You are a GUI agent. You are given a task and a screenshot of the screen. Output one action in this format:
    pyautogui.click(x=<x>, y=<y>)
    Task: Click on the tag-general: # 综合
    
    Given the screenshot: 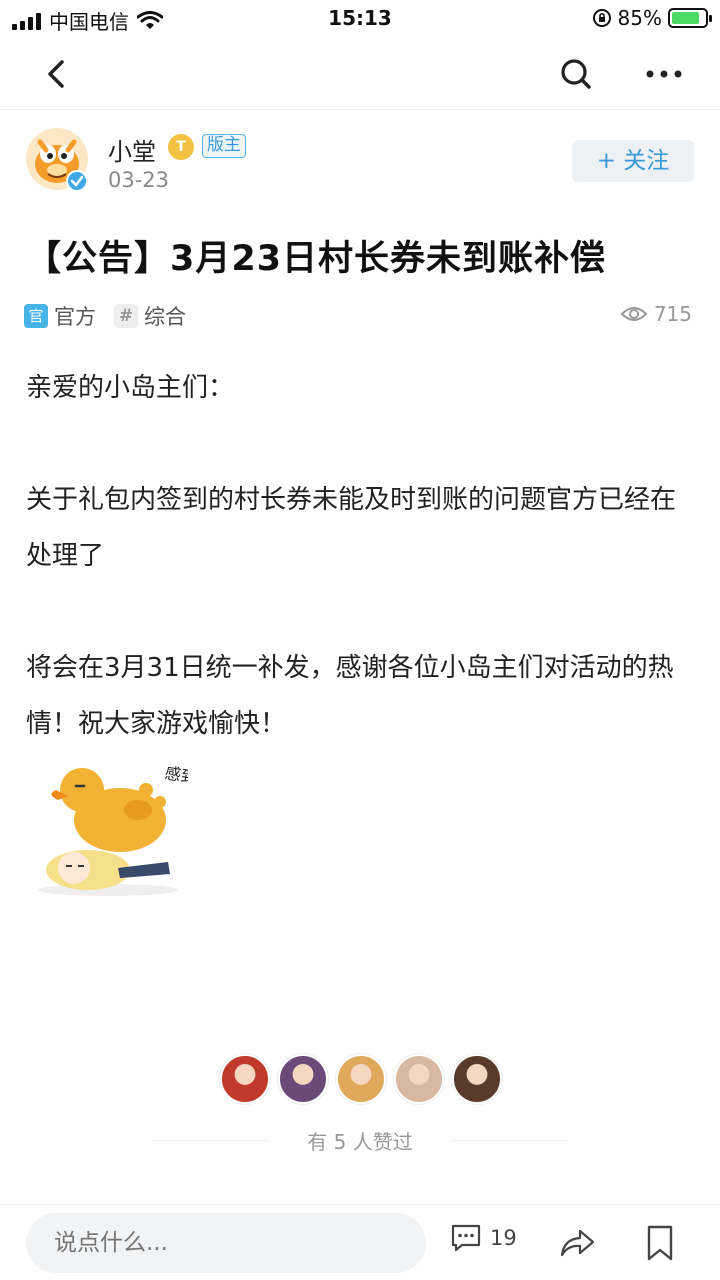 What is the action you would take?
    pyautogui.click(x=150, y=316)
    